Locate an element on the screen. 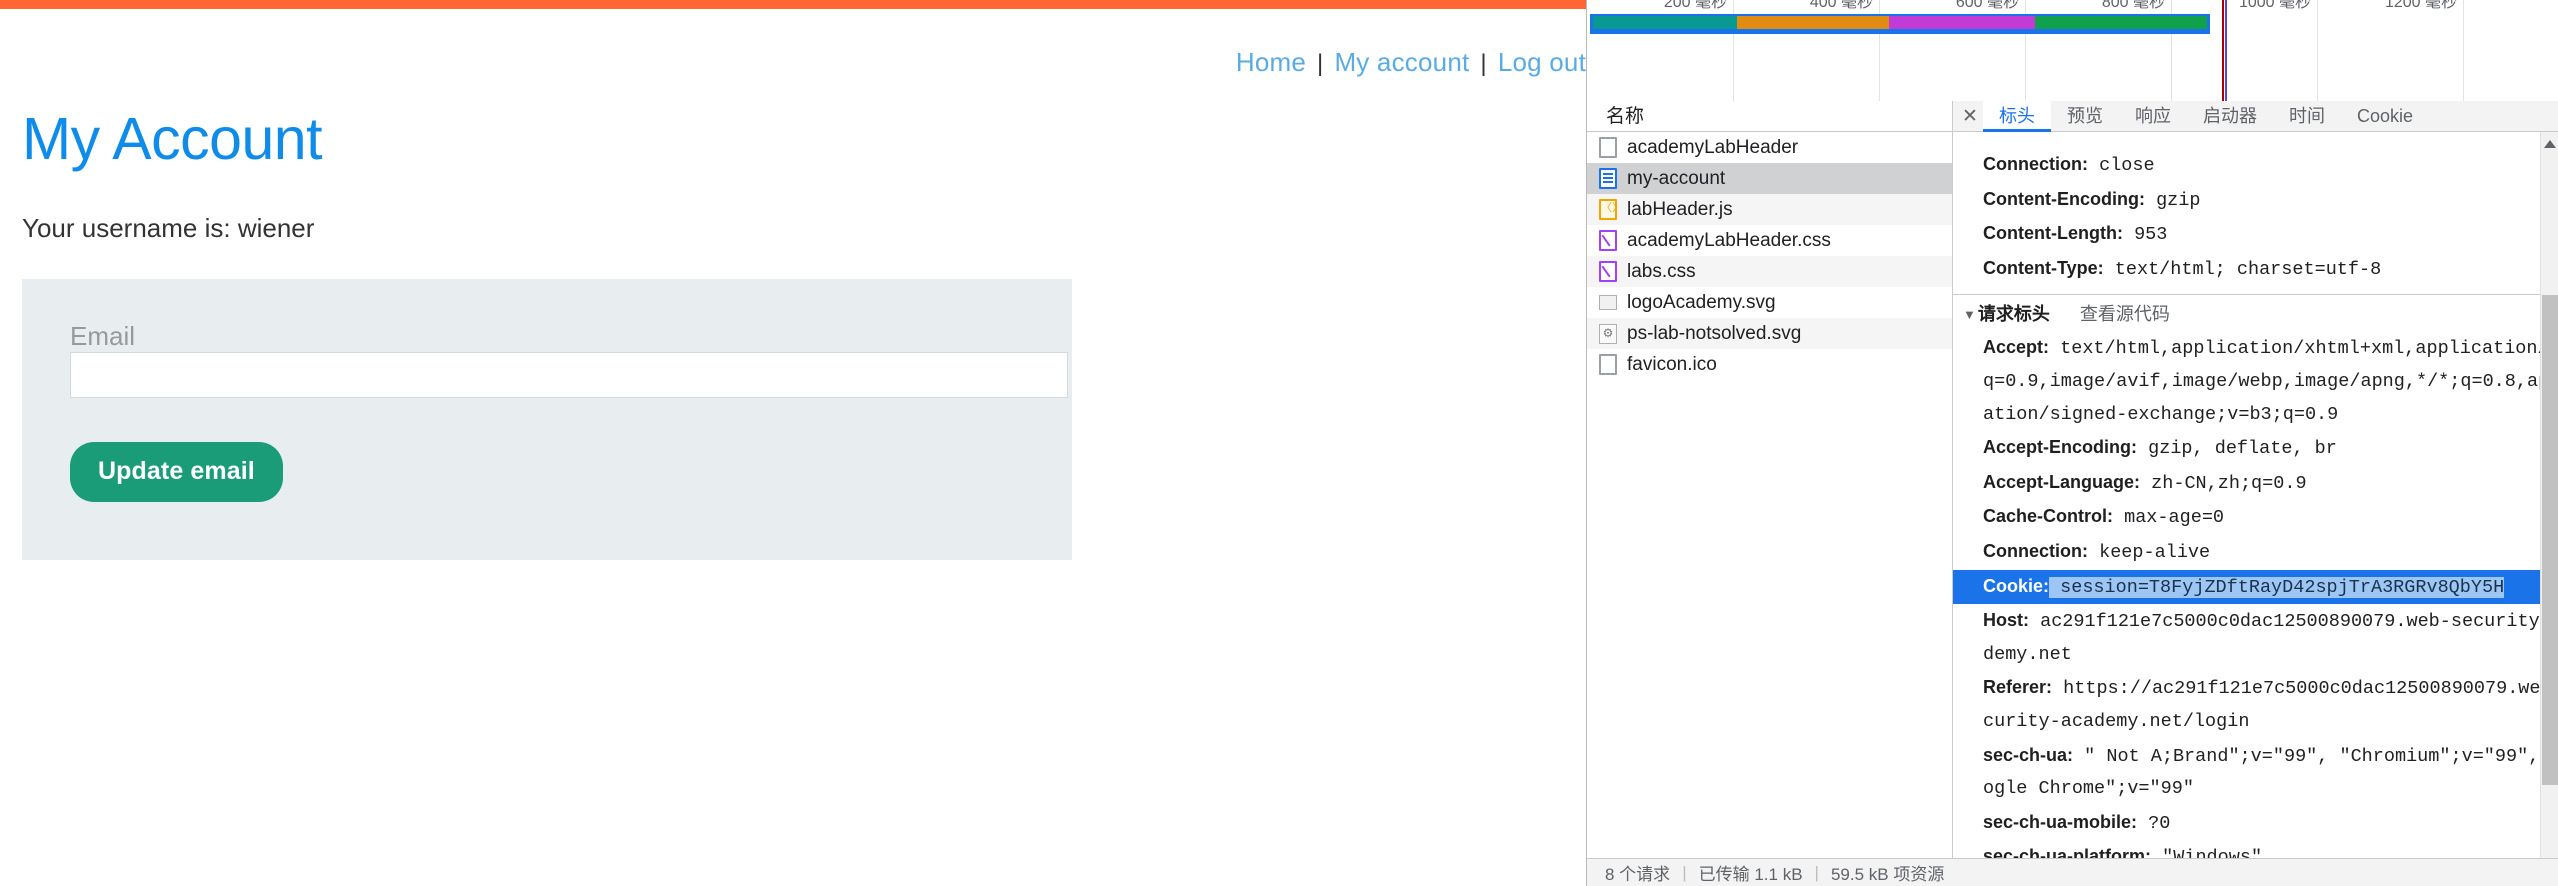 This screenshot has height=886, width=2558. request-row-ps-lab-notsolved-svg: ⚙ ps-lab-notsolved.svg is located at coordinates (1769, 333).